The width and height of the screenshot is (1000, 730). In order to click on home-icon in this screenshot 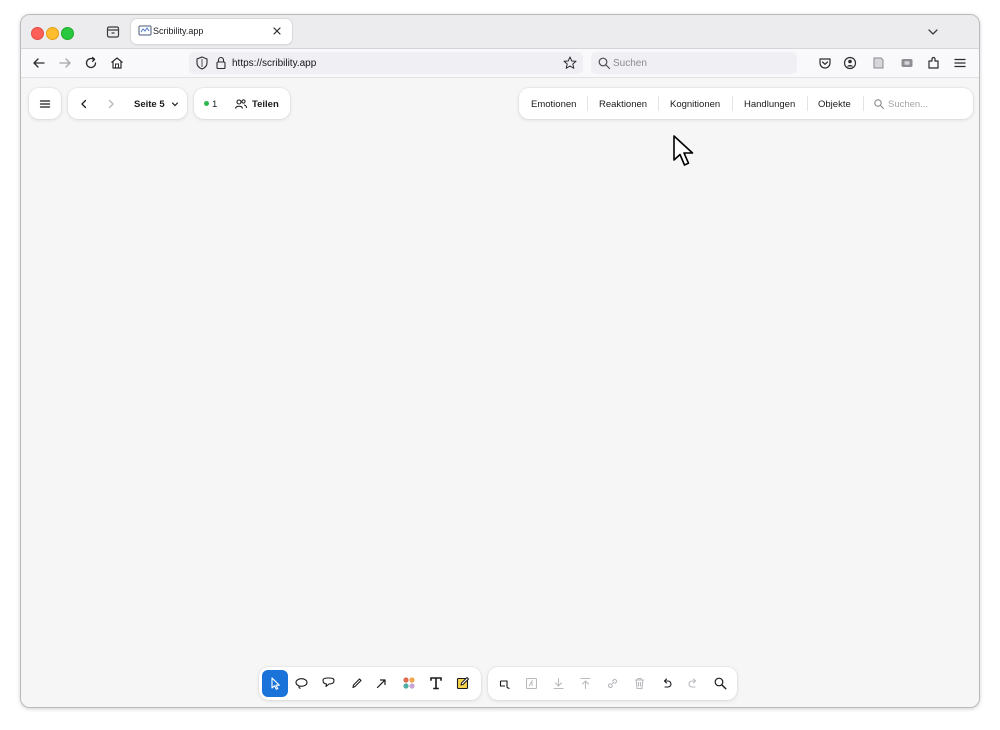, I will do `click(117, 63)`.